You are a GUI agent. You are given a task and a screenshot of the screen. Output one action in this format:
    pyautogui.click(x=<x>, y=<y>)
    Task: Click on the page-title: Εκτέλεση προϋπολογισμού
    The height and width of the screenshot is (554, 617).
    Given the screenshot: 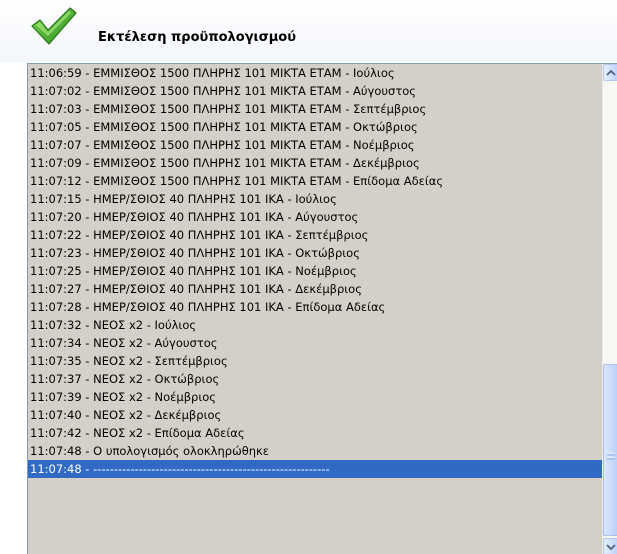 What is the action you would take?
    pyautogui.click(x=197, y=37)
    